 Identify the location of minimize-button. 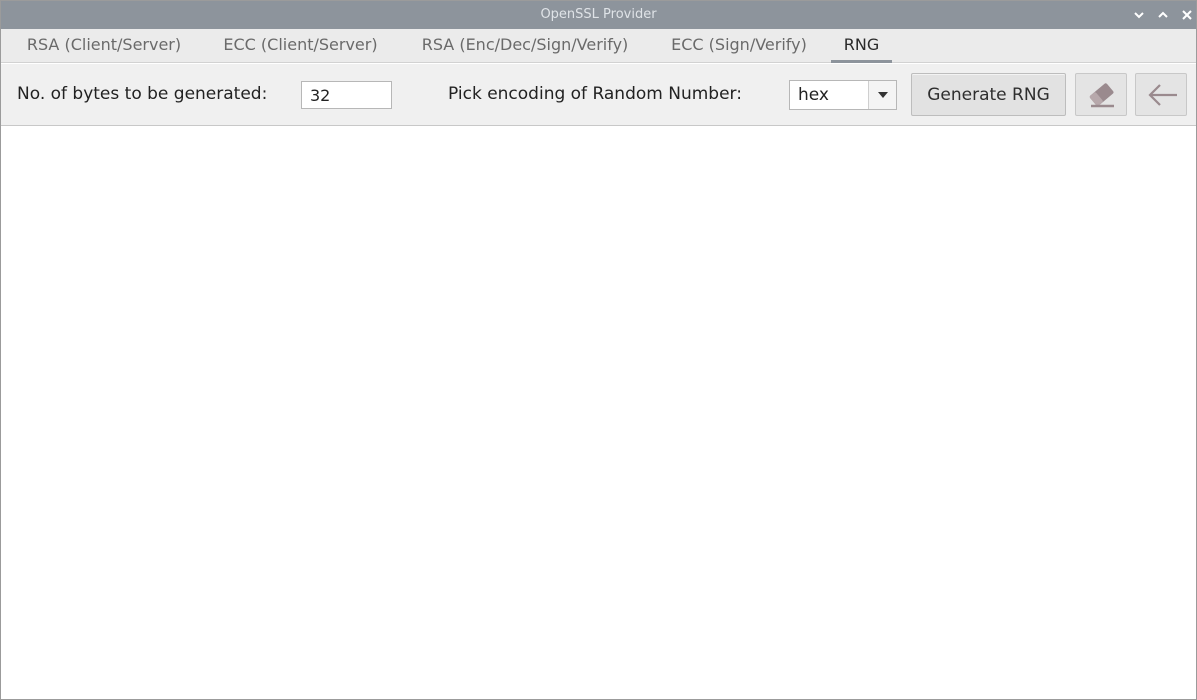
(1139, 15).